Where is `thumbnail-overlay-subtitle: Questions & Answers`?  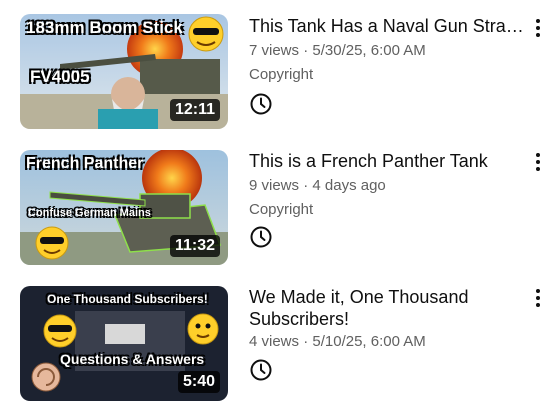
thumbnail-overlay-subtitle: Questions & Answers is located at coordinates (132, 359).